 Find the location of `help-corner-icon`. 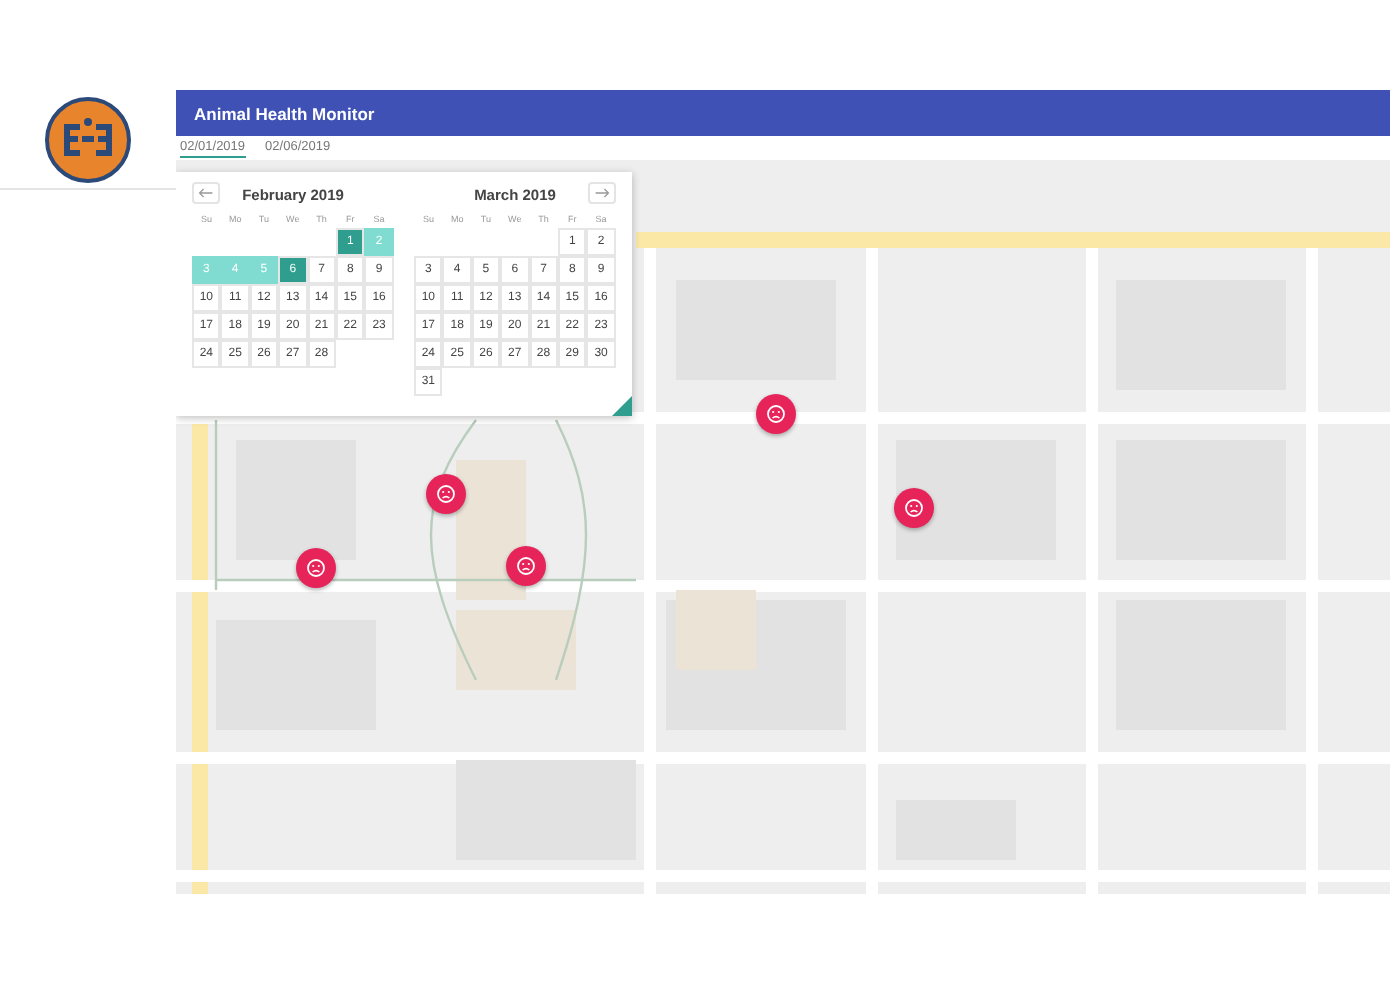

help-corner-icon is located at coordinates (622, 406).